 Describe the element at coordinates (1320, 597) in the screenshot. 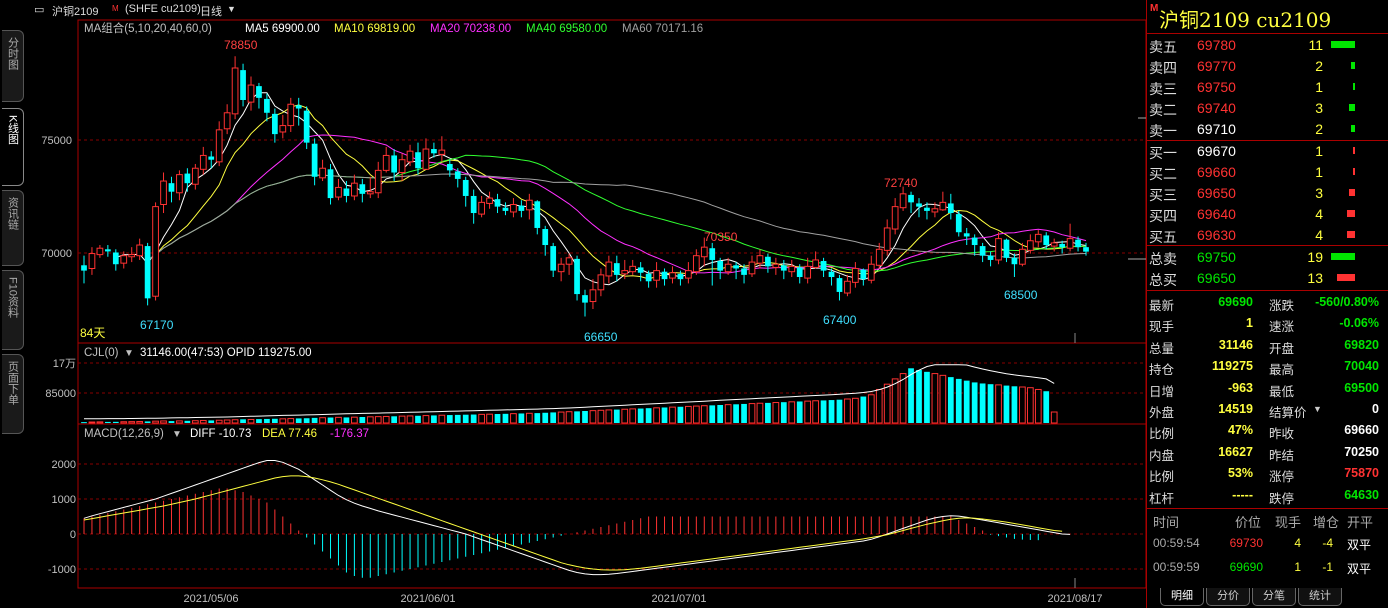

I see `tab-statistics: 统计` at that location.